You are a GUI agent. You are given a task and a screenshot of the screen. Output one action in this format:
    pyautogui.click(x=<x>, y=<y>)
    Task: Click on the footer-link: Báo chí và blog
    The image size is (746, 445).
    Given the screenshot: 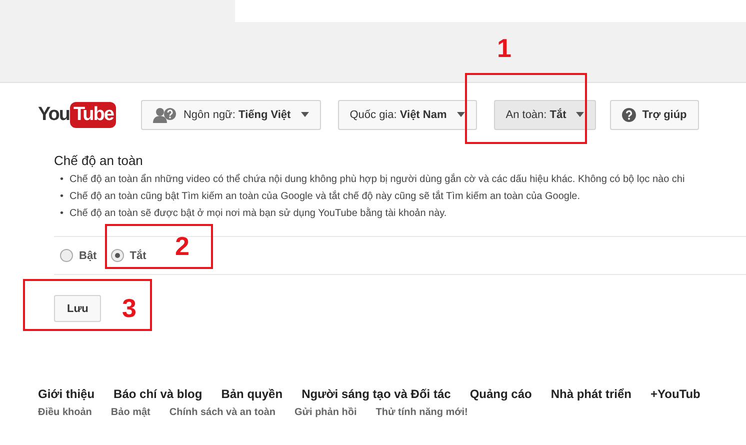 What is the action you would take?
    pyautogui.click(x=158, y=394)
    